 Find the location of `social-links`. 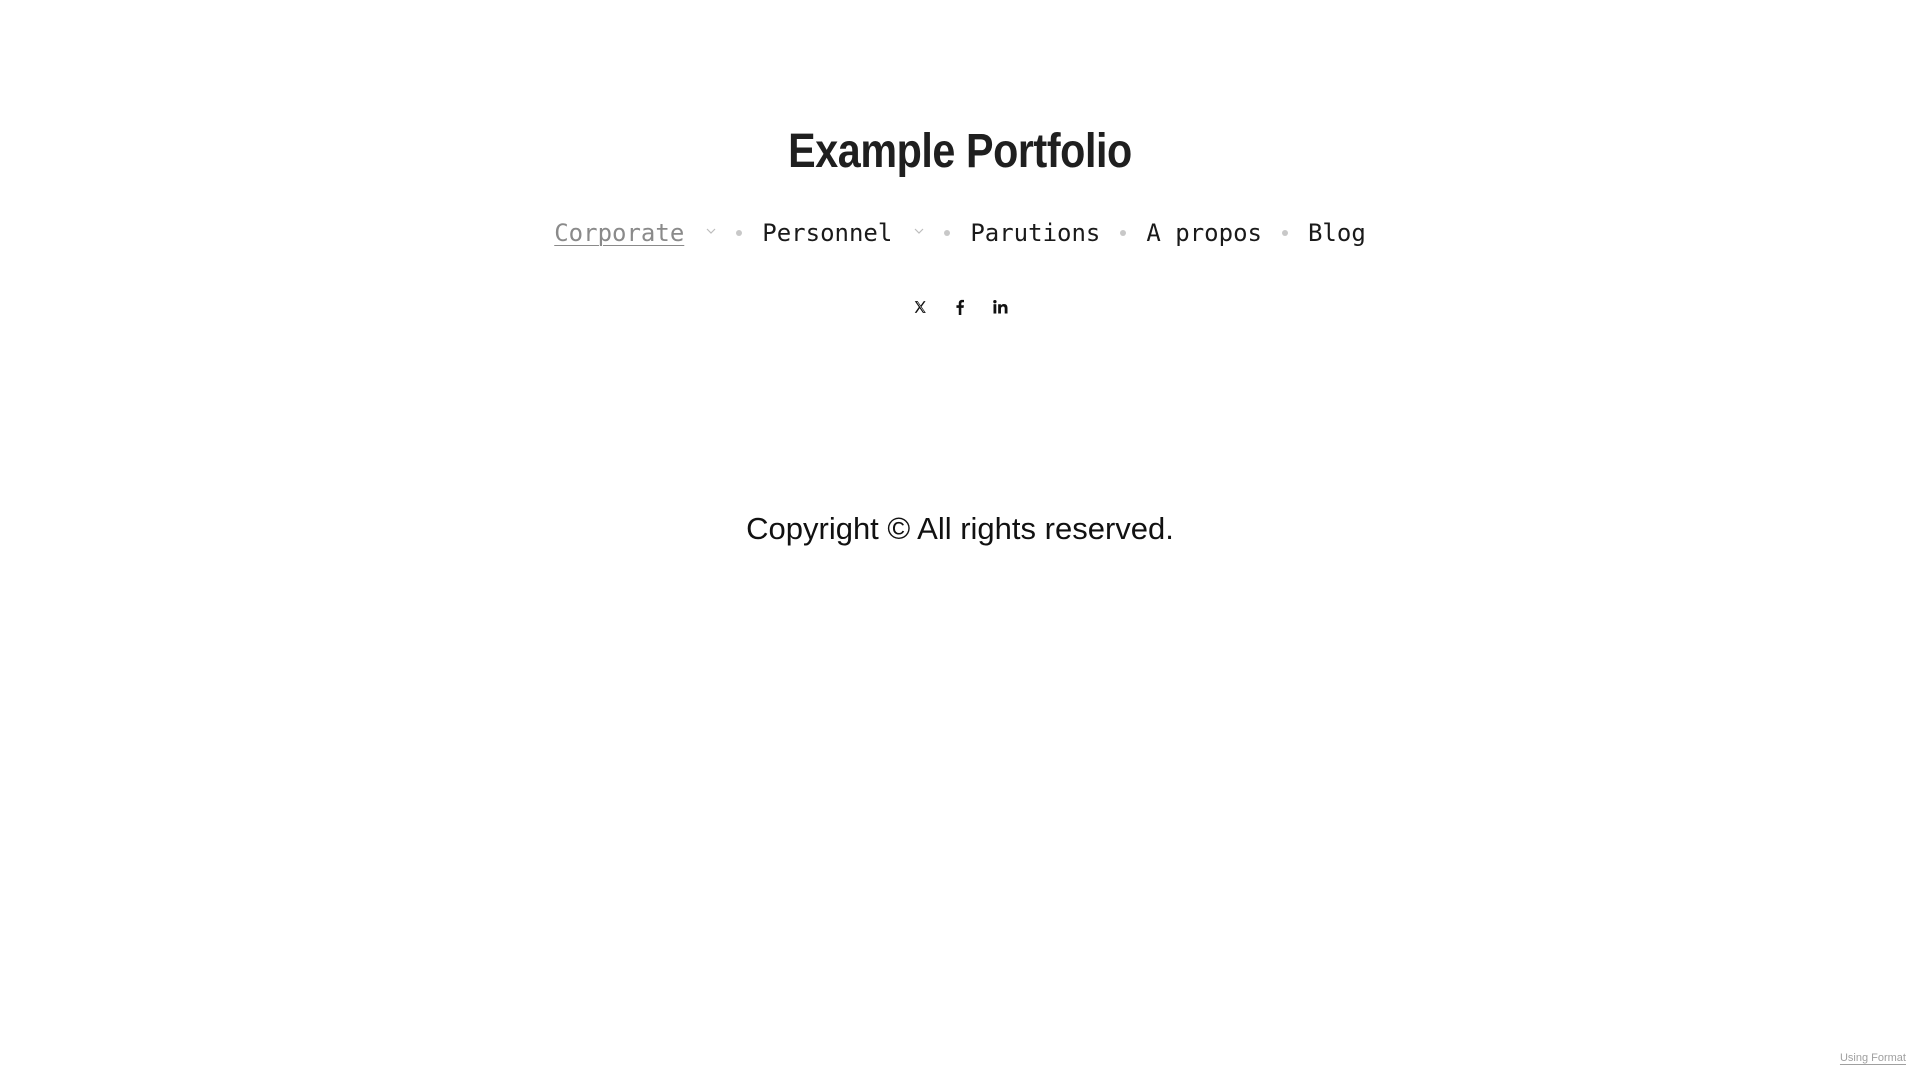

social-links is located at coordinates (960, 307).